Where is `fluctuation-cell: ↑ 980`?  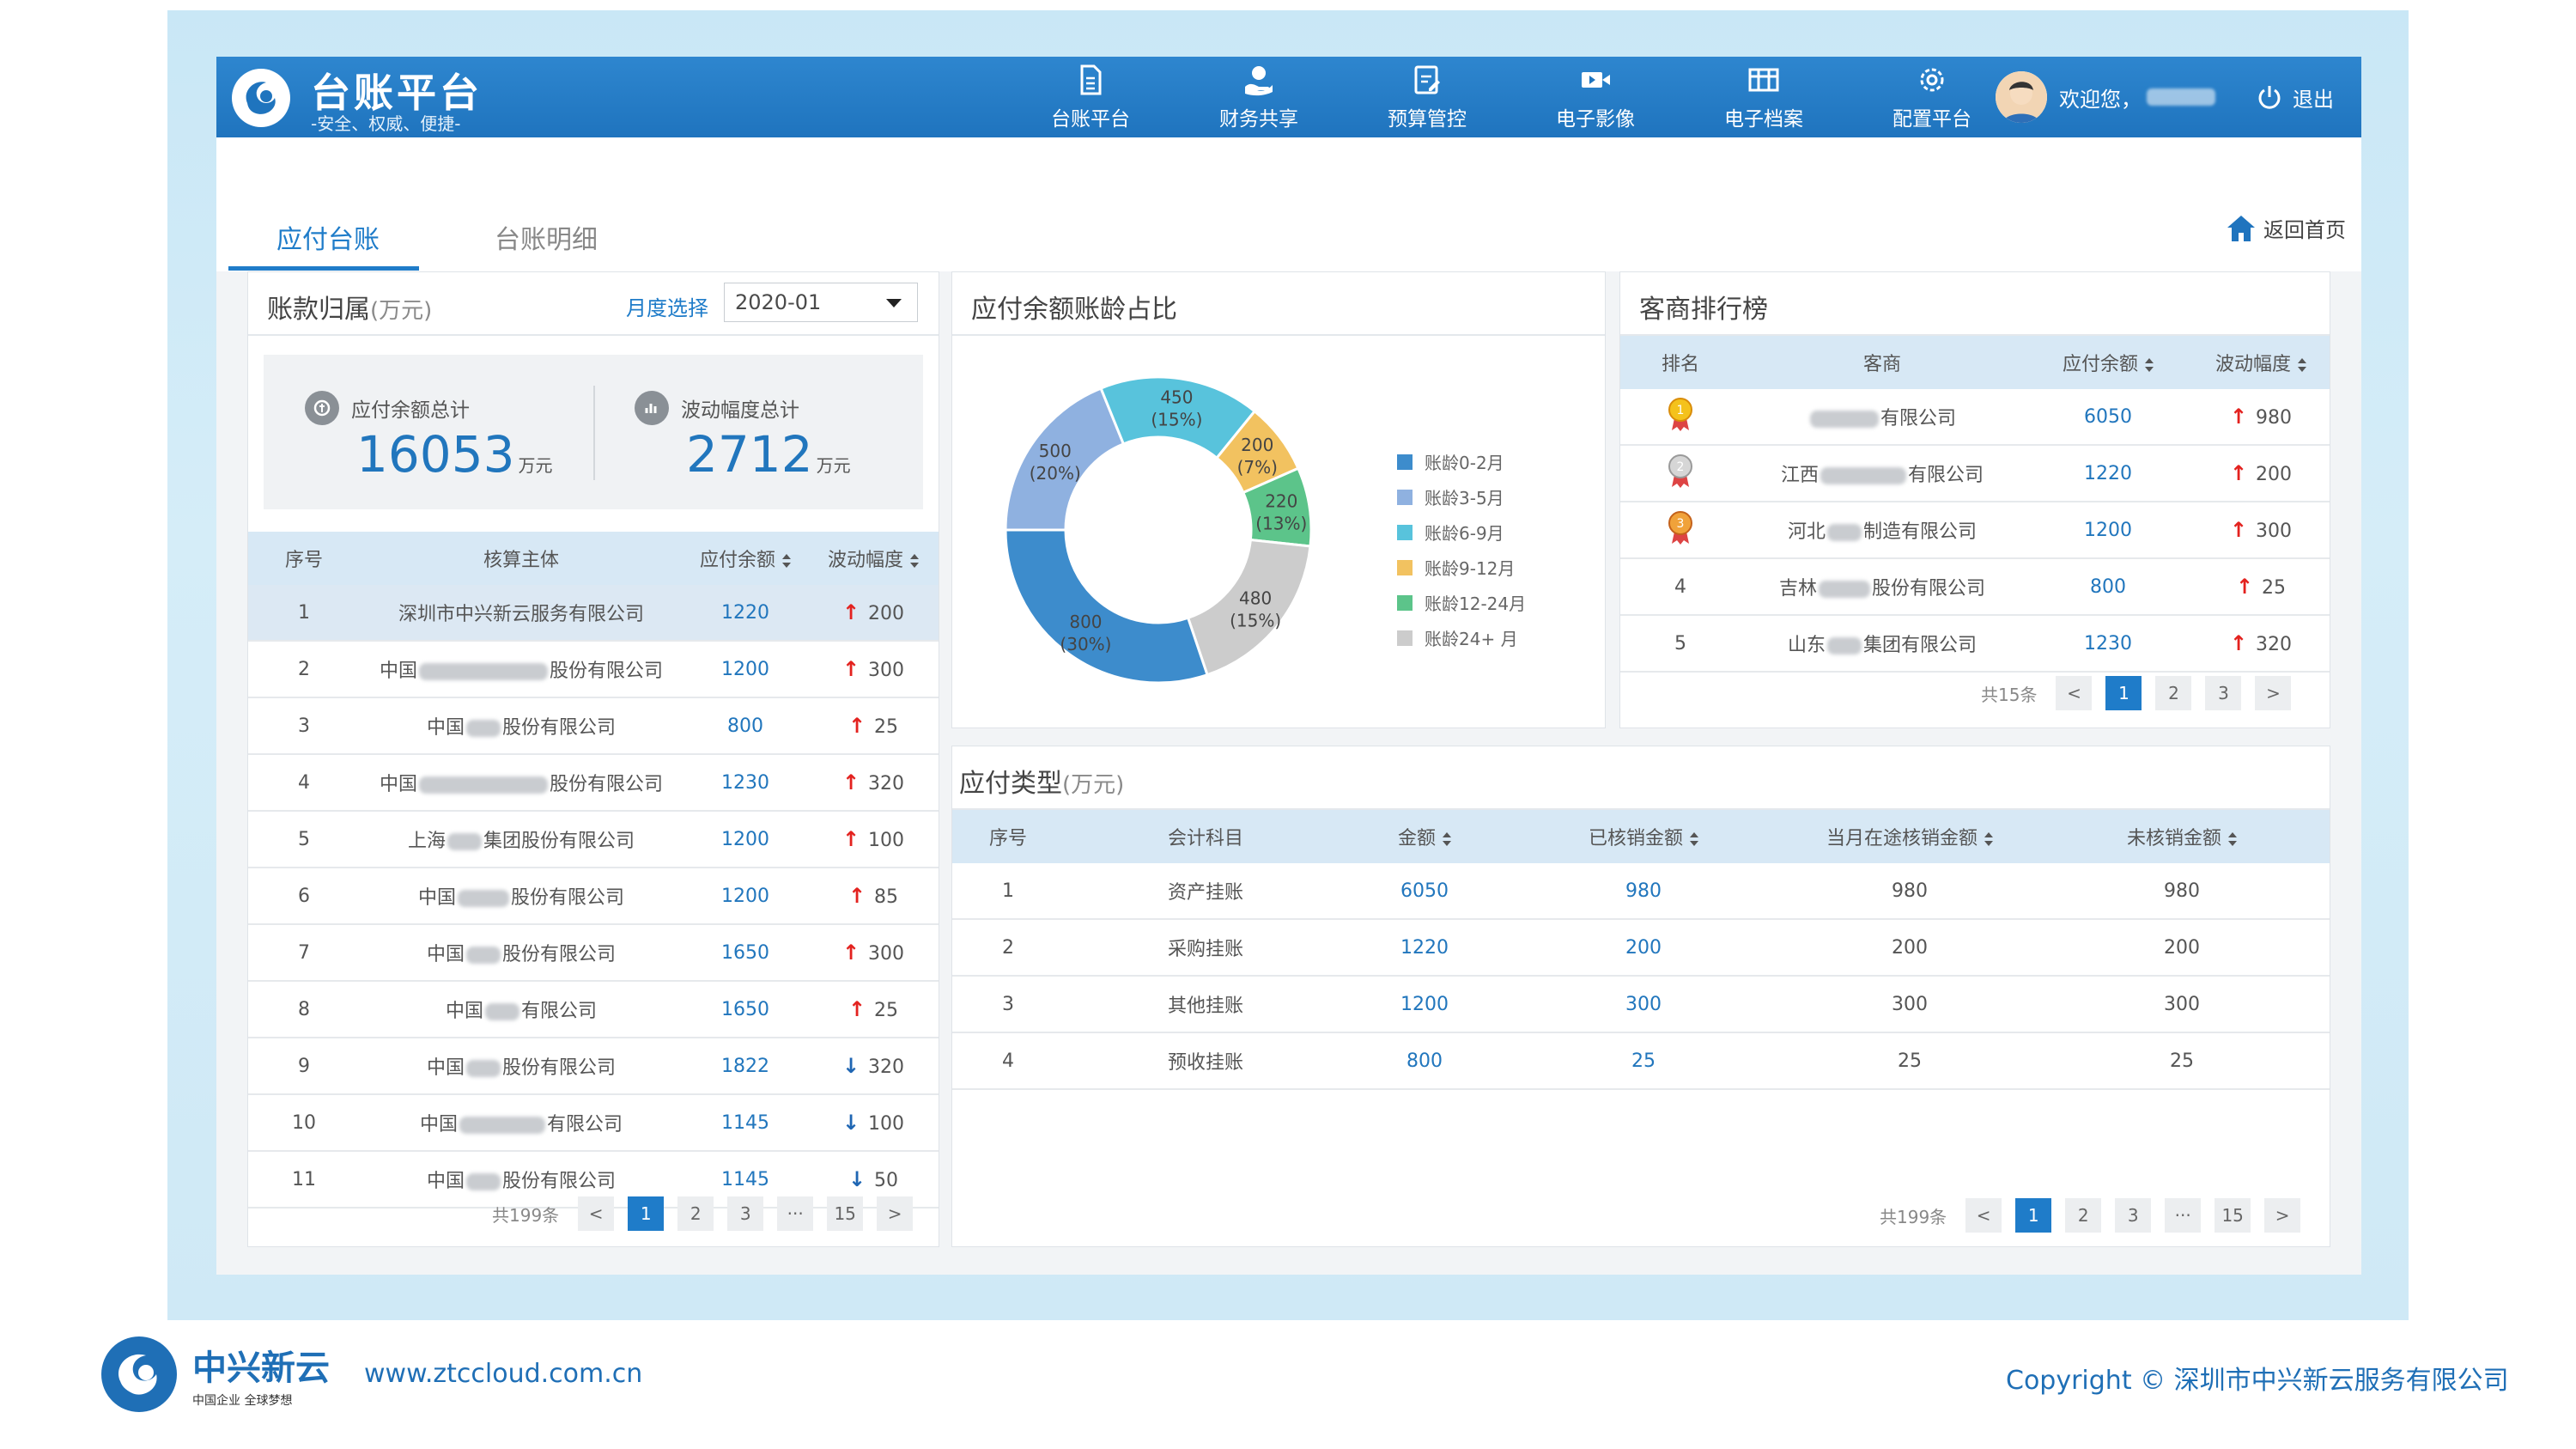 fluctuation-cell: ↑ 980 is located at coordinates (2261, 417).